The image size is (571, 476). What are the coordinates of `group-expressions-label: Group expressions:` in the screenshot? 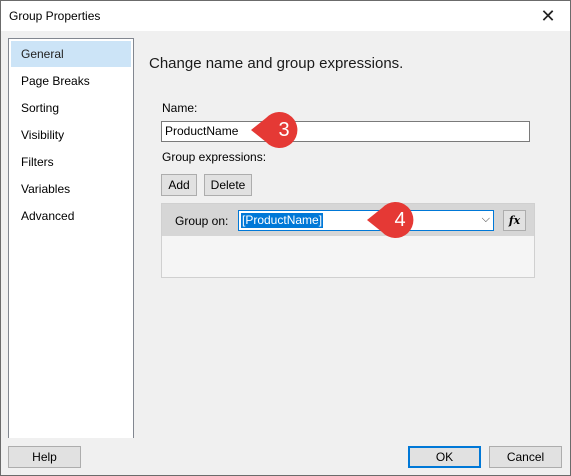 It's located at (214, 157).